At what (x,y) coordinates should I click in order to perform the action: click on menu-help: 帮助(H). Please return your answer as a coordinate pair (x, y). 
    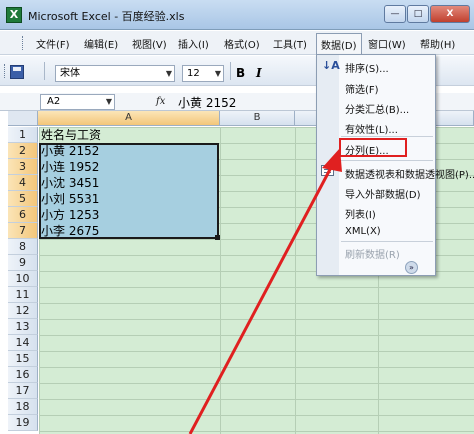
    Looking at the image, I should click on (437, 43).